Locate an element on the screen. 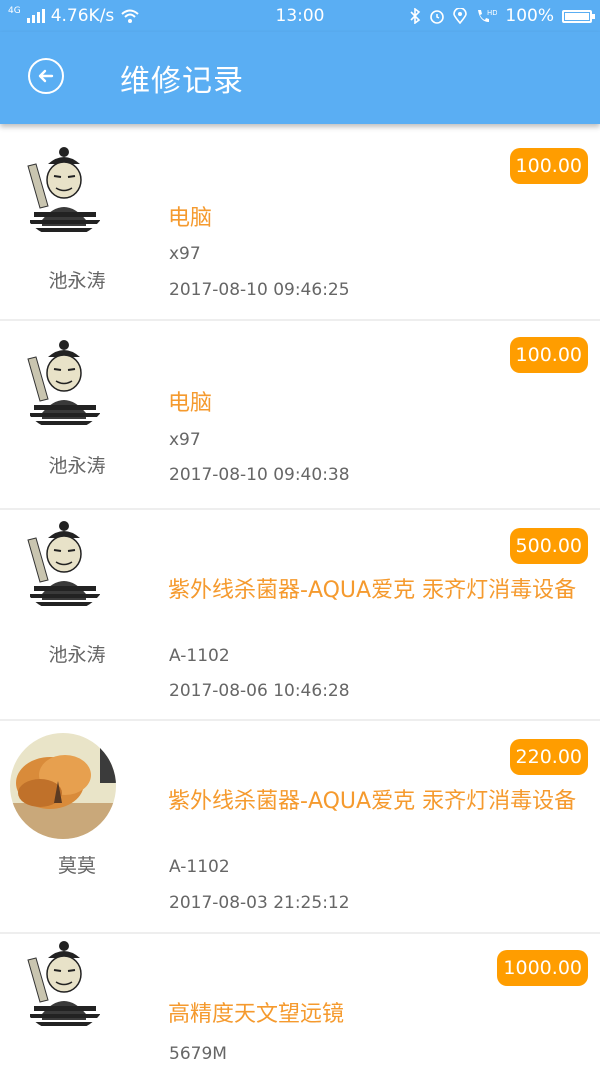 The height and width of the screenshot is (1074, 600). price-badge: 1000.00 is located at coordinates (542, 968).